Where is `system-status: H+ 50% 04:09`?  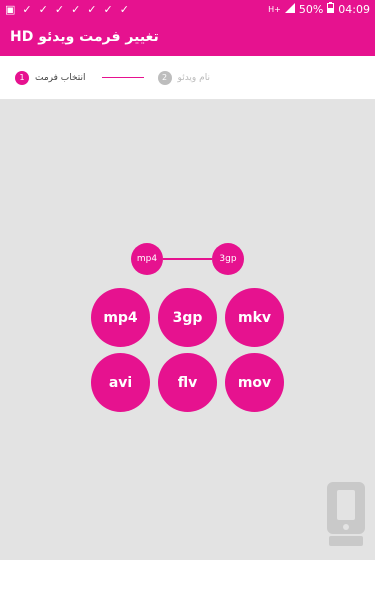
system-status: H+ 50% 04:09 is located at coordinates (319, 9).